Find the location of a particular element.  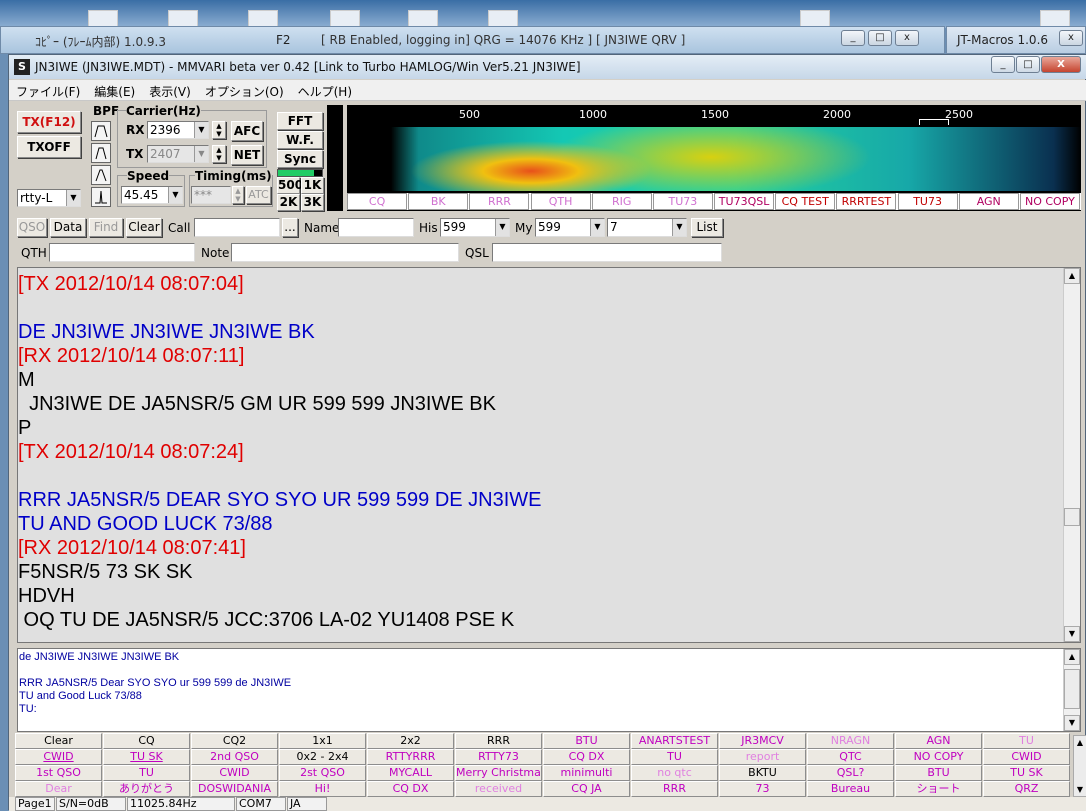

maximize-button: □ is located at coordinates (1028, 64).